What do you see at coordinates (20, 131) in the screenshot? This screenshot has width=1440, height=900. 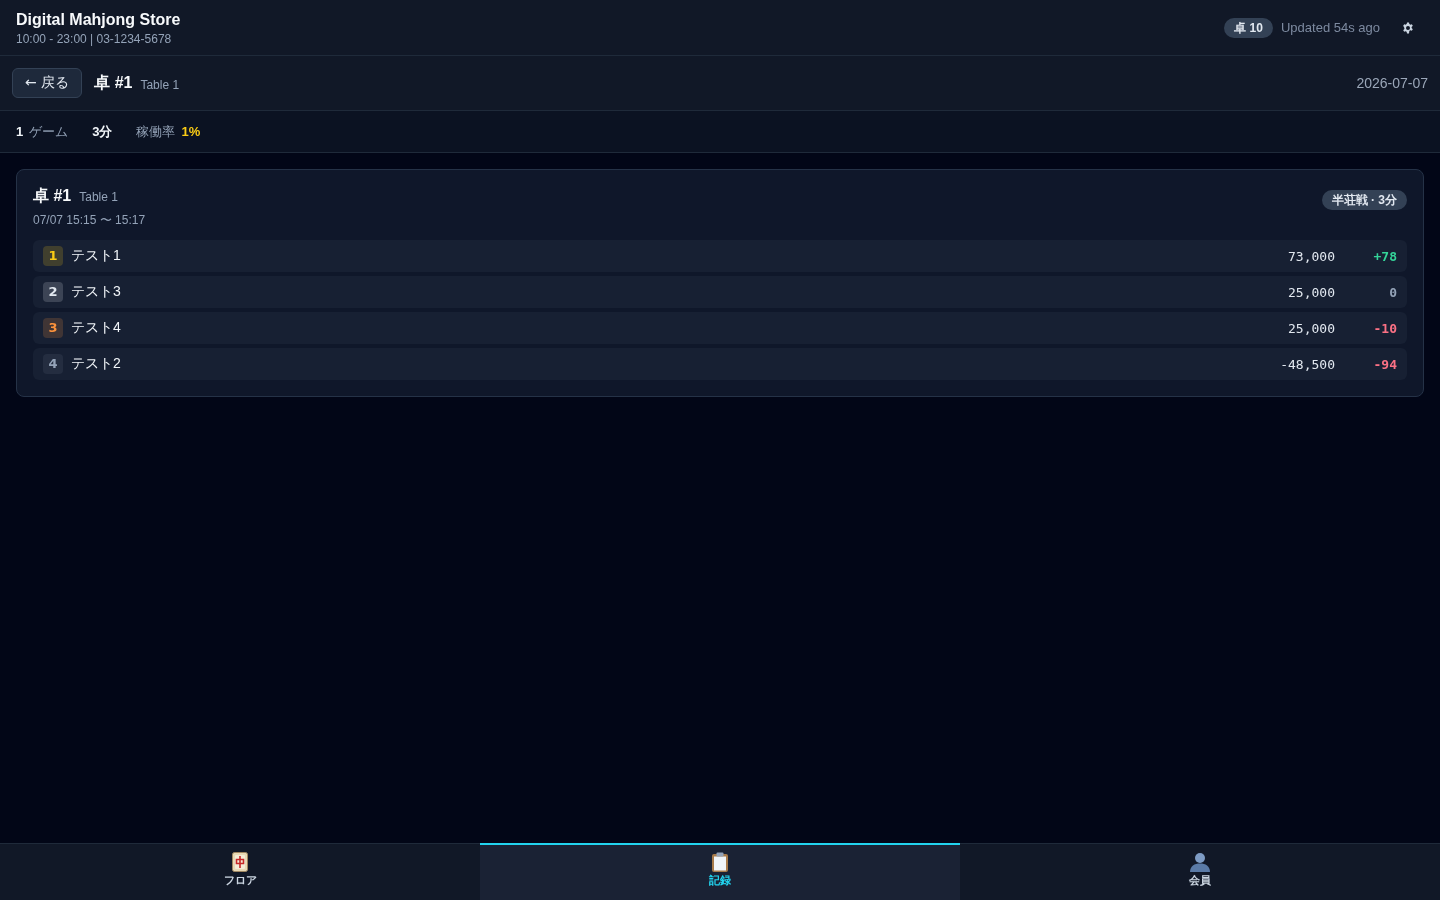 I see `game-count: 1` at bounding box center [20, 131].